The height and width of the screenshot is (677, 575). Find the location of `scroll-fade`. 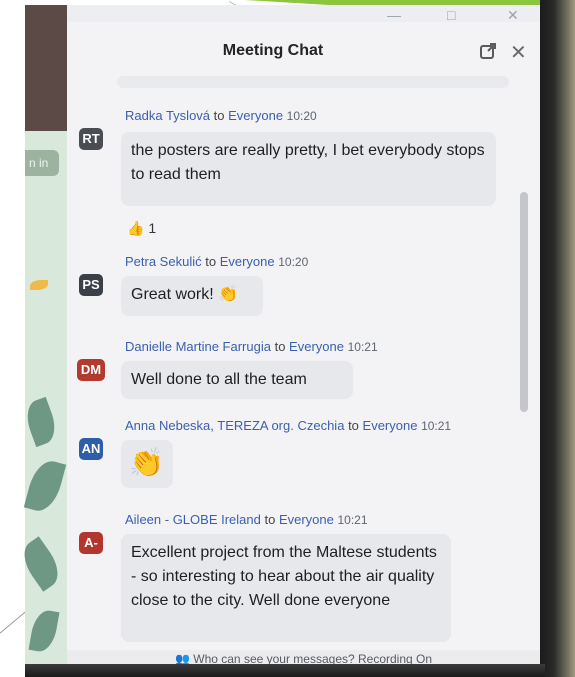

scroll-fade is located at coordinates (313, 82).